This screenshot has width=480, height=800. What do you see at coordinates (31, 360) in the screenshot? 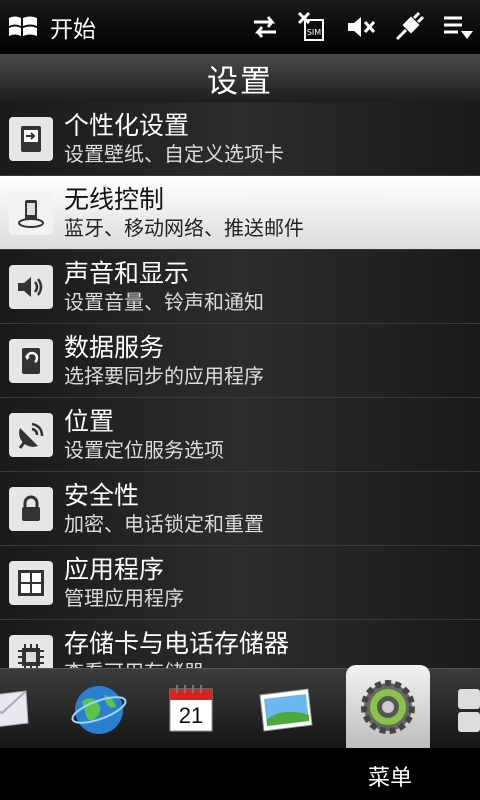
I see `sync-phone-icon` at bounding box center [31, 360].